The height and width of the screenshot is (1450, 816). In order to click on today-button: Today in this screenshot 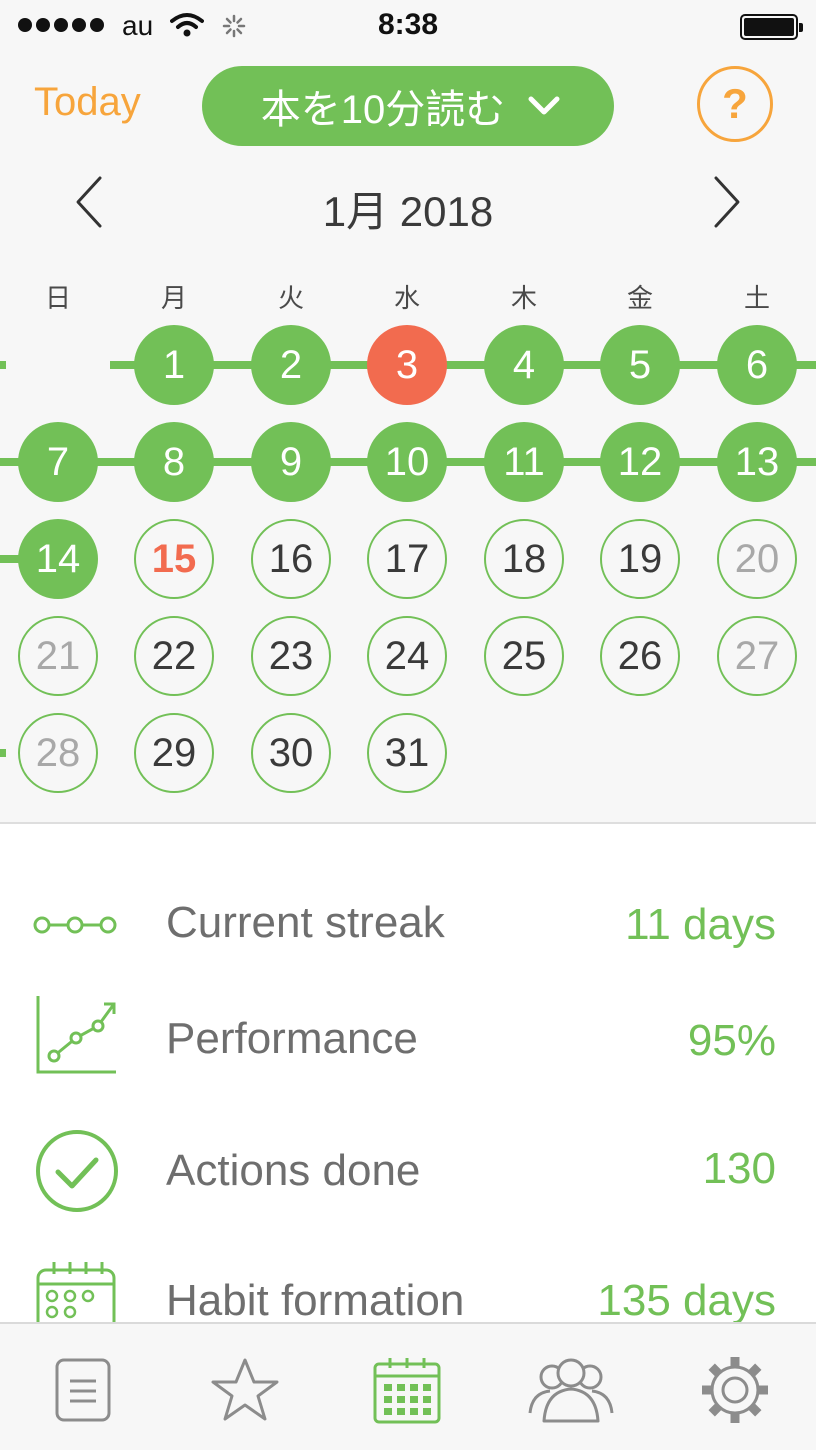, I will do `click(87, 102)`.